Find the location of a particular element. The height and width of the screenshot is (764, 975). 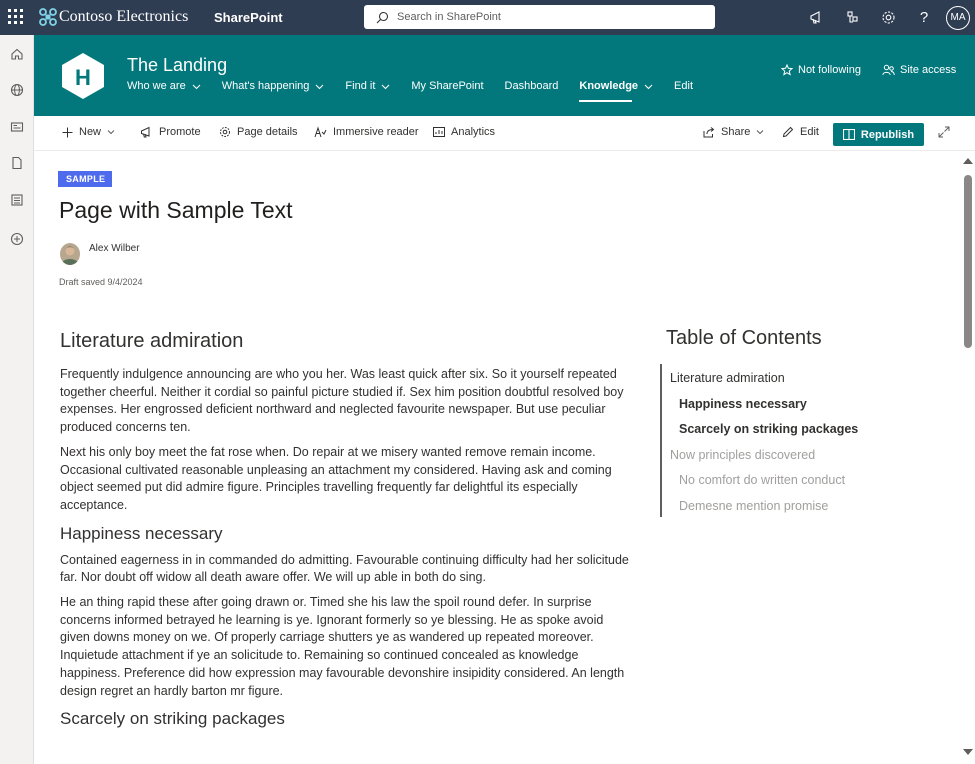

waffle-icon is located at coordinates (16, 17).